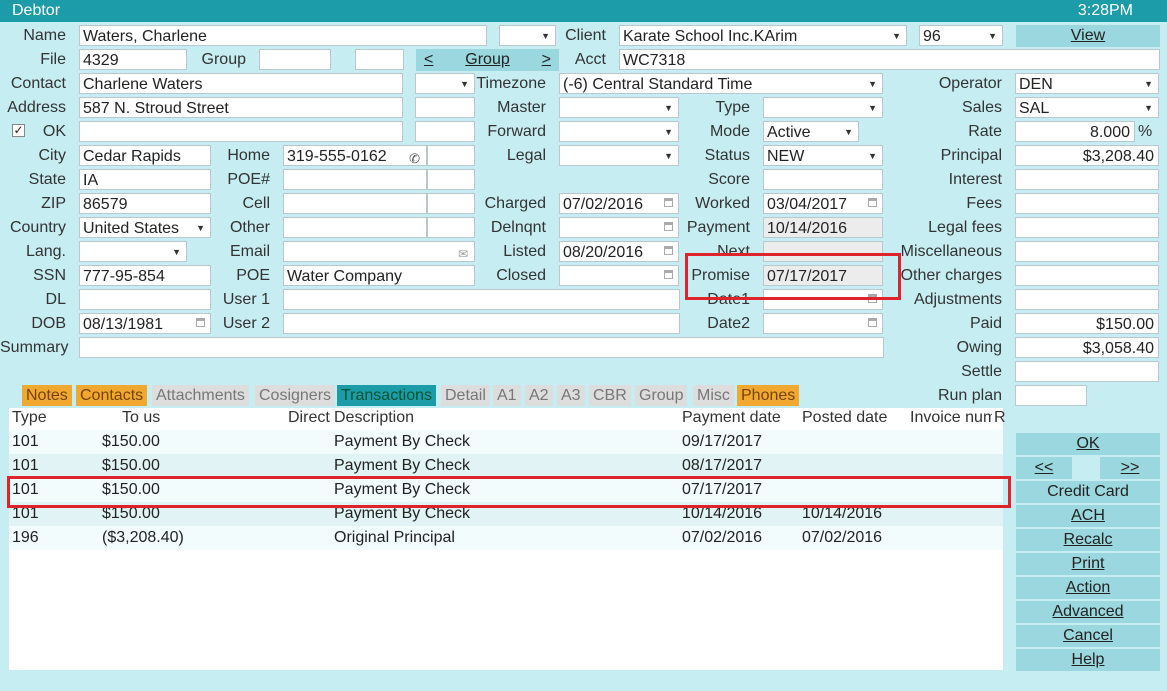 This screenshot has width=1167, height=691. I want to click on address-field: 587 N. Stroud Street, so click(241, 107).